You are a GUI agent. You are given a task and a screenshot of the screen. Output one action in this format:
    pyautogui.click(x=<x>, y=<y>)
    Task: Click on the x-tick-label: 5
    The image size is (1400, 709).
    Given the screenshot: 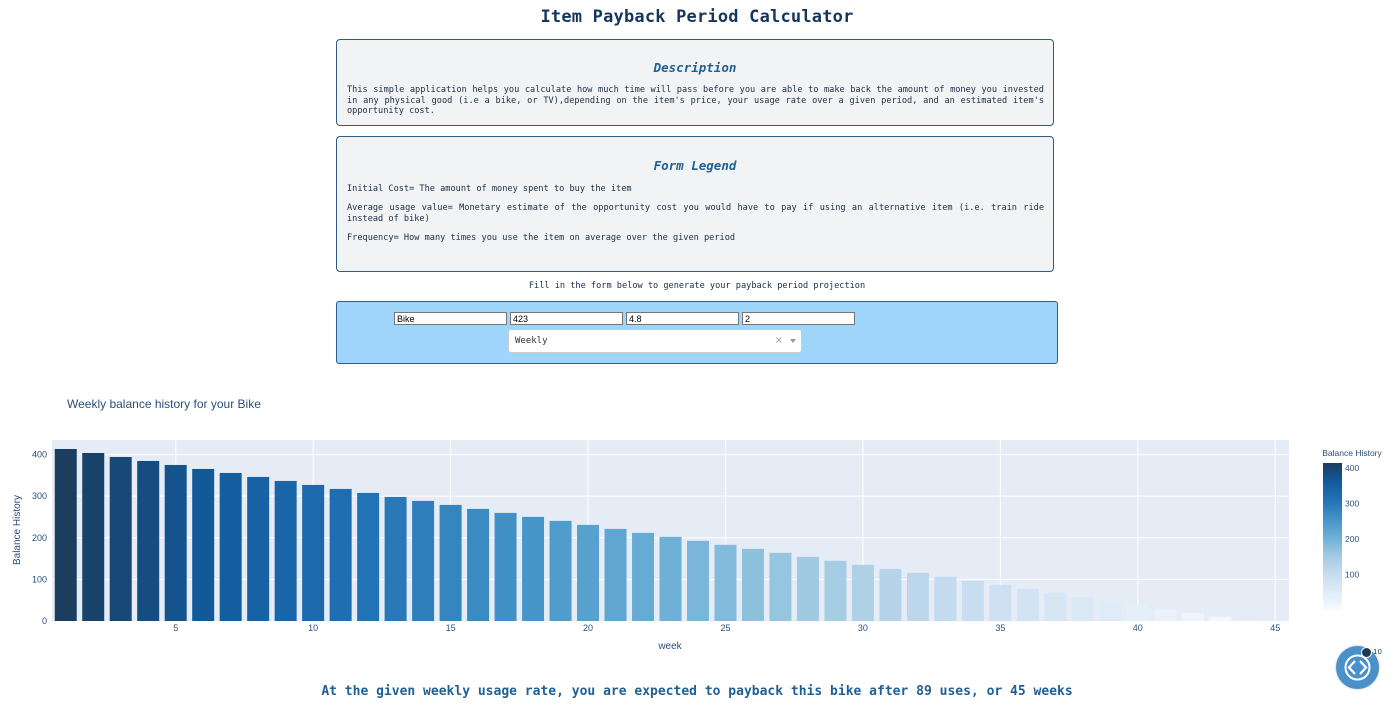 What is the action you would take?
    pyautogui.click(x=175, y=628)
    